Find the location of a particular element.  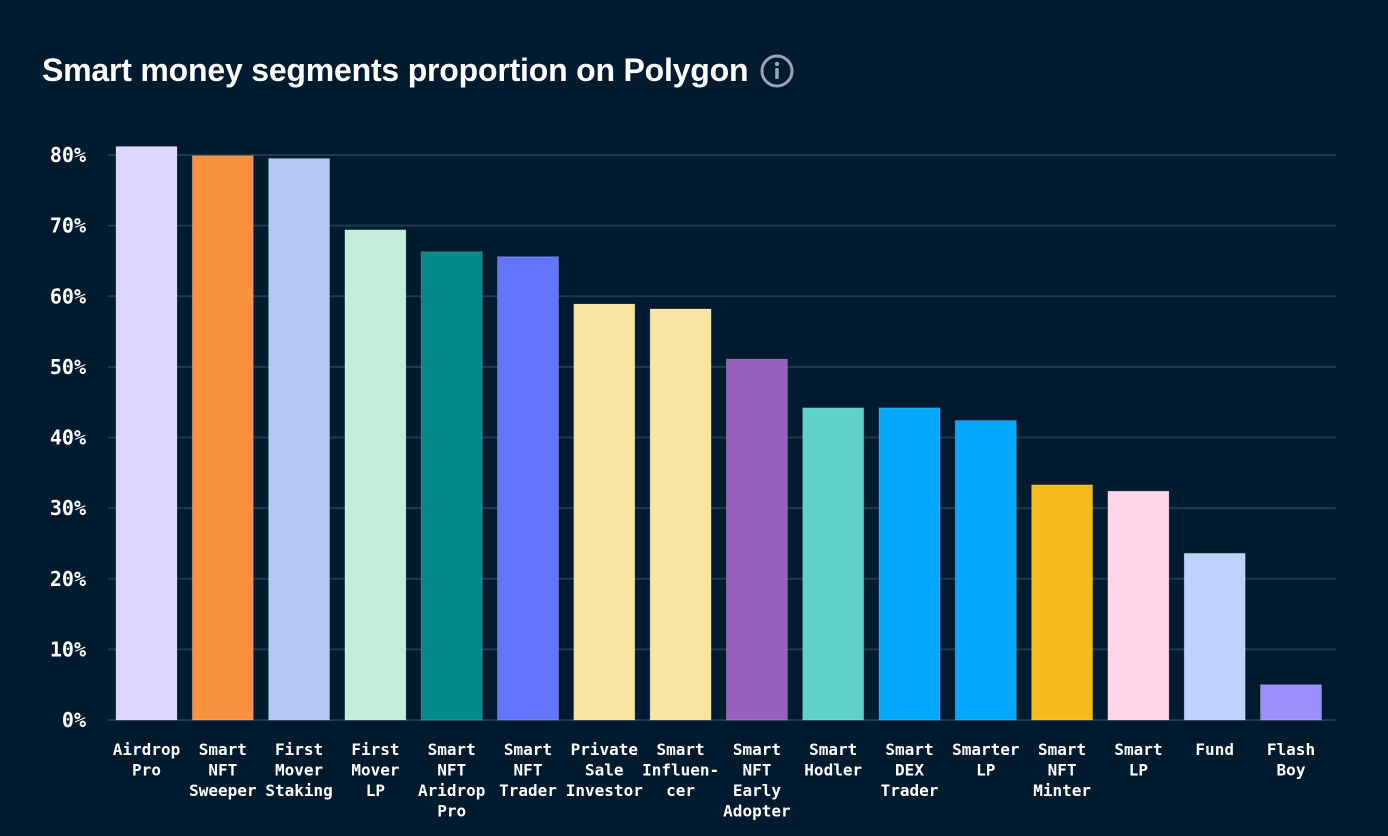

bar: Smart LP: 32.4% is located at coordinates (1138, 605).